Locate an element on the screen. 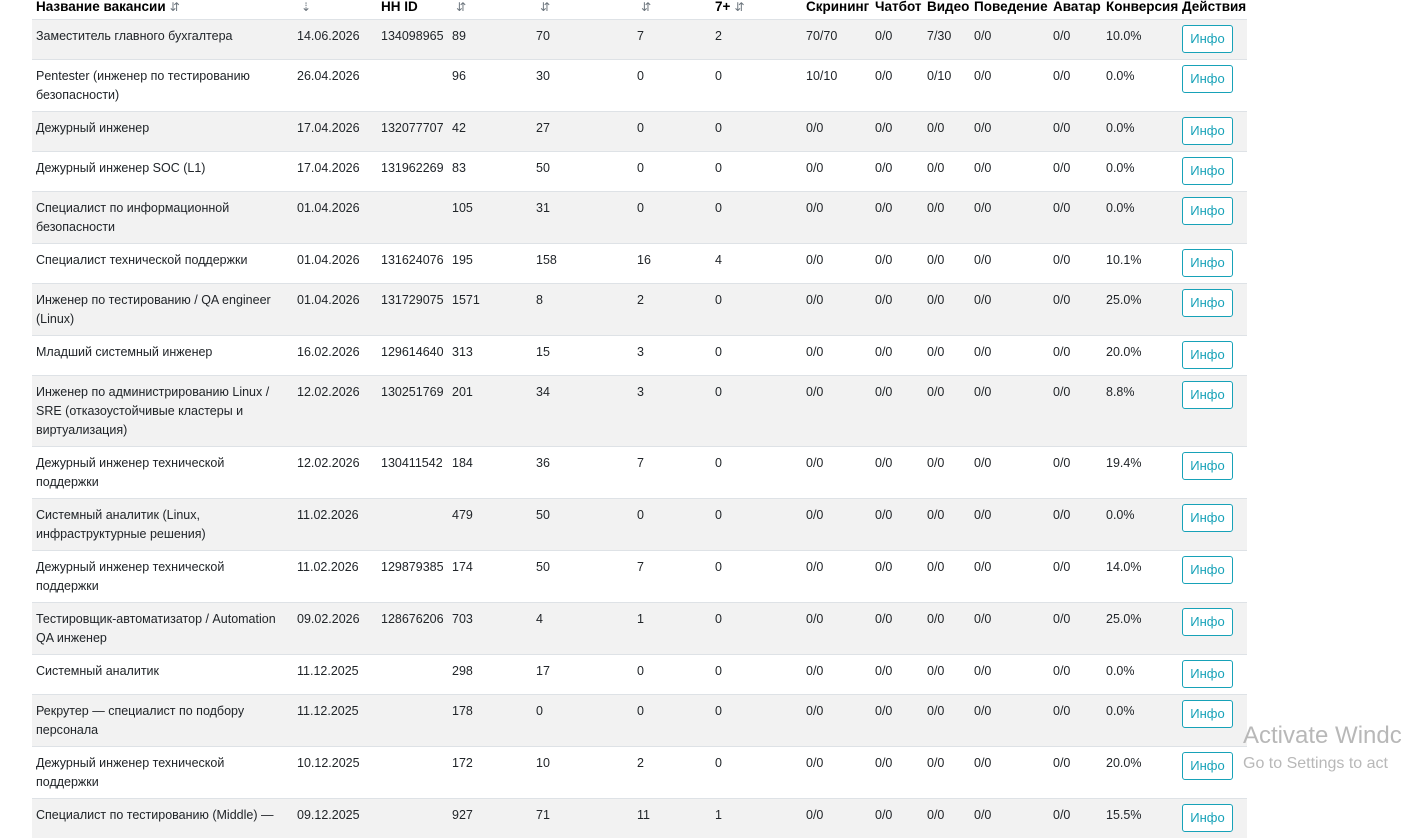 This screenshot has width=1406, height=838. count-cell: 105 is located at coordinates (490, 218).